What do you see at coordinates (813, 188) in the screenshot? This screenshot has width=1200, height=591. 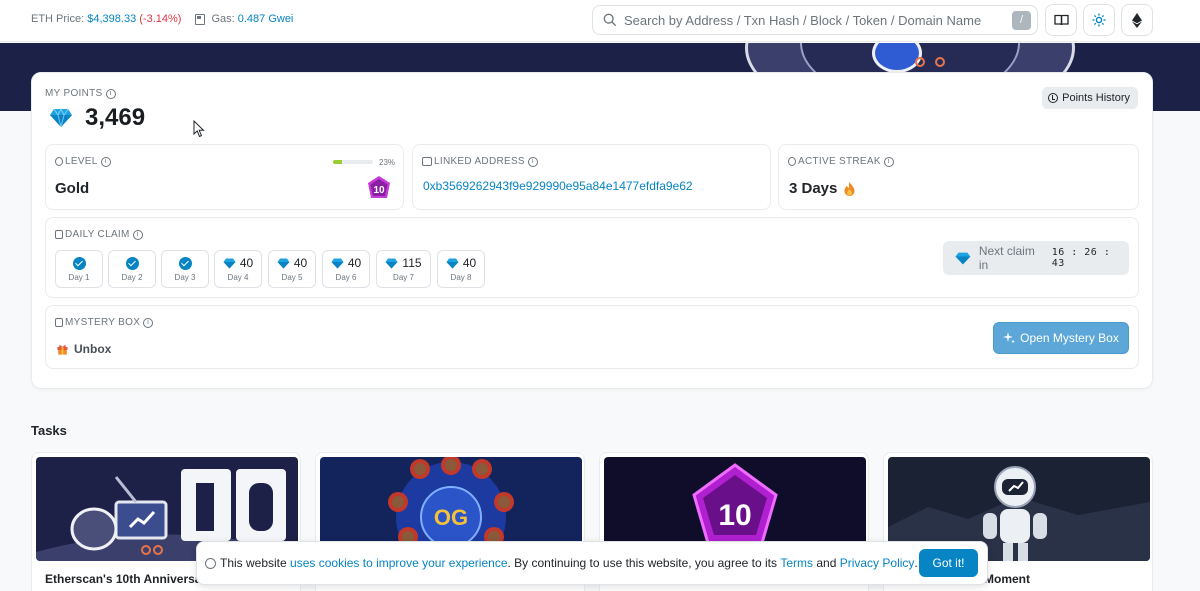 I see `streak-value: 3 Days` at bounding box center [813, 188].